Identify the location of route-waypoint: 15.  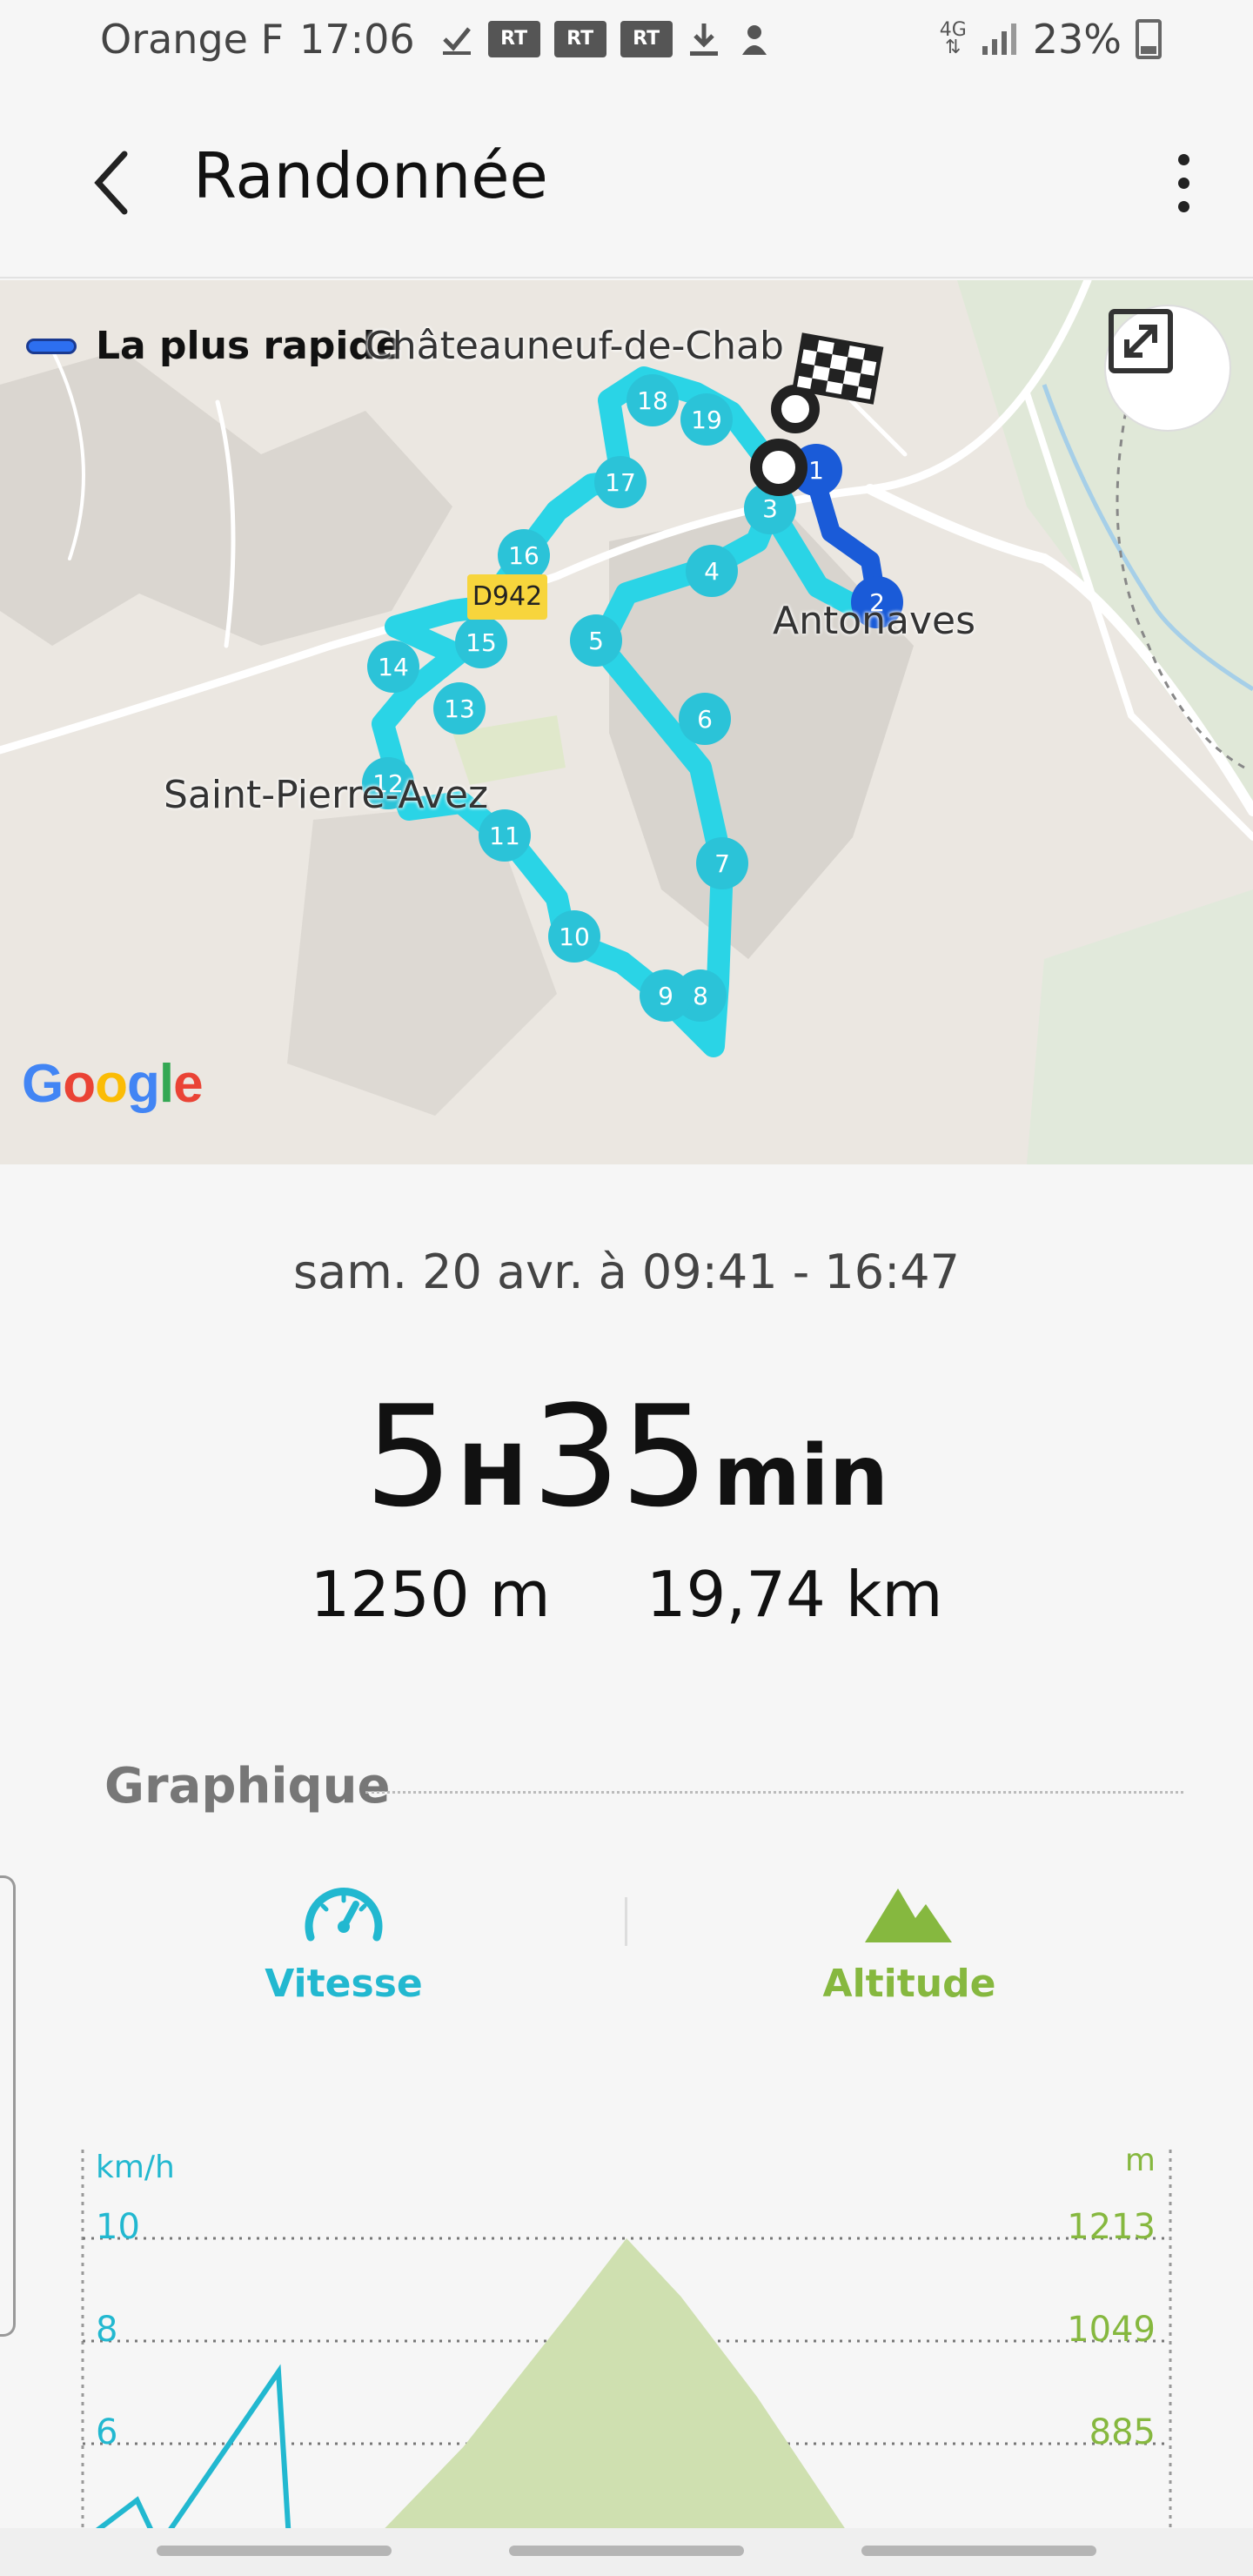
(481, 642).